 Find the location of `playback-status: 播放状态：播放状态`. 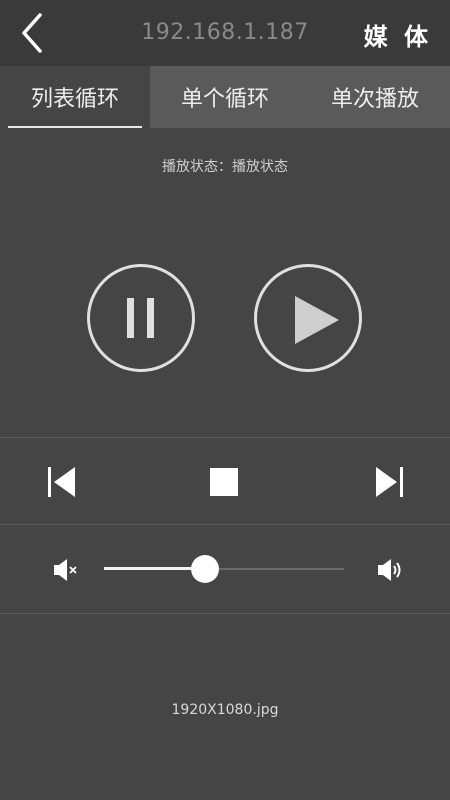

playback-status: 播放状态：播放状态 is located at coordinates (225, 167).